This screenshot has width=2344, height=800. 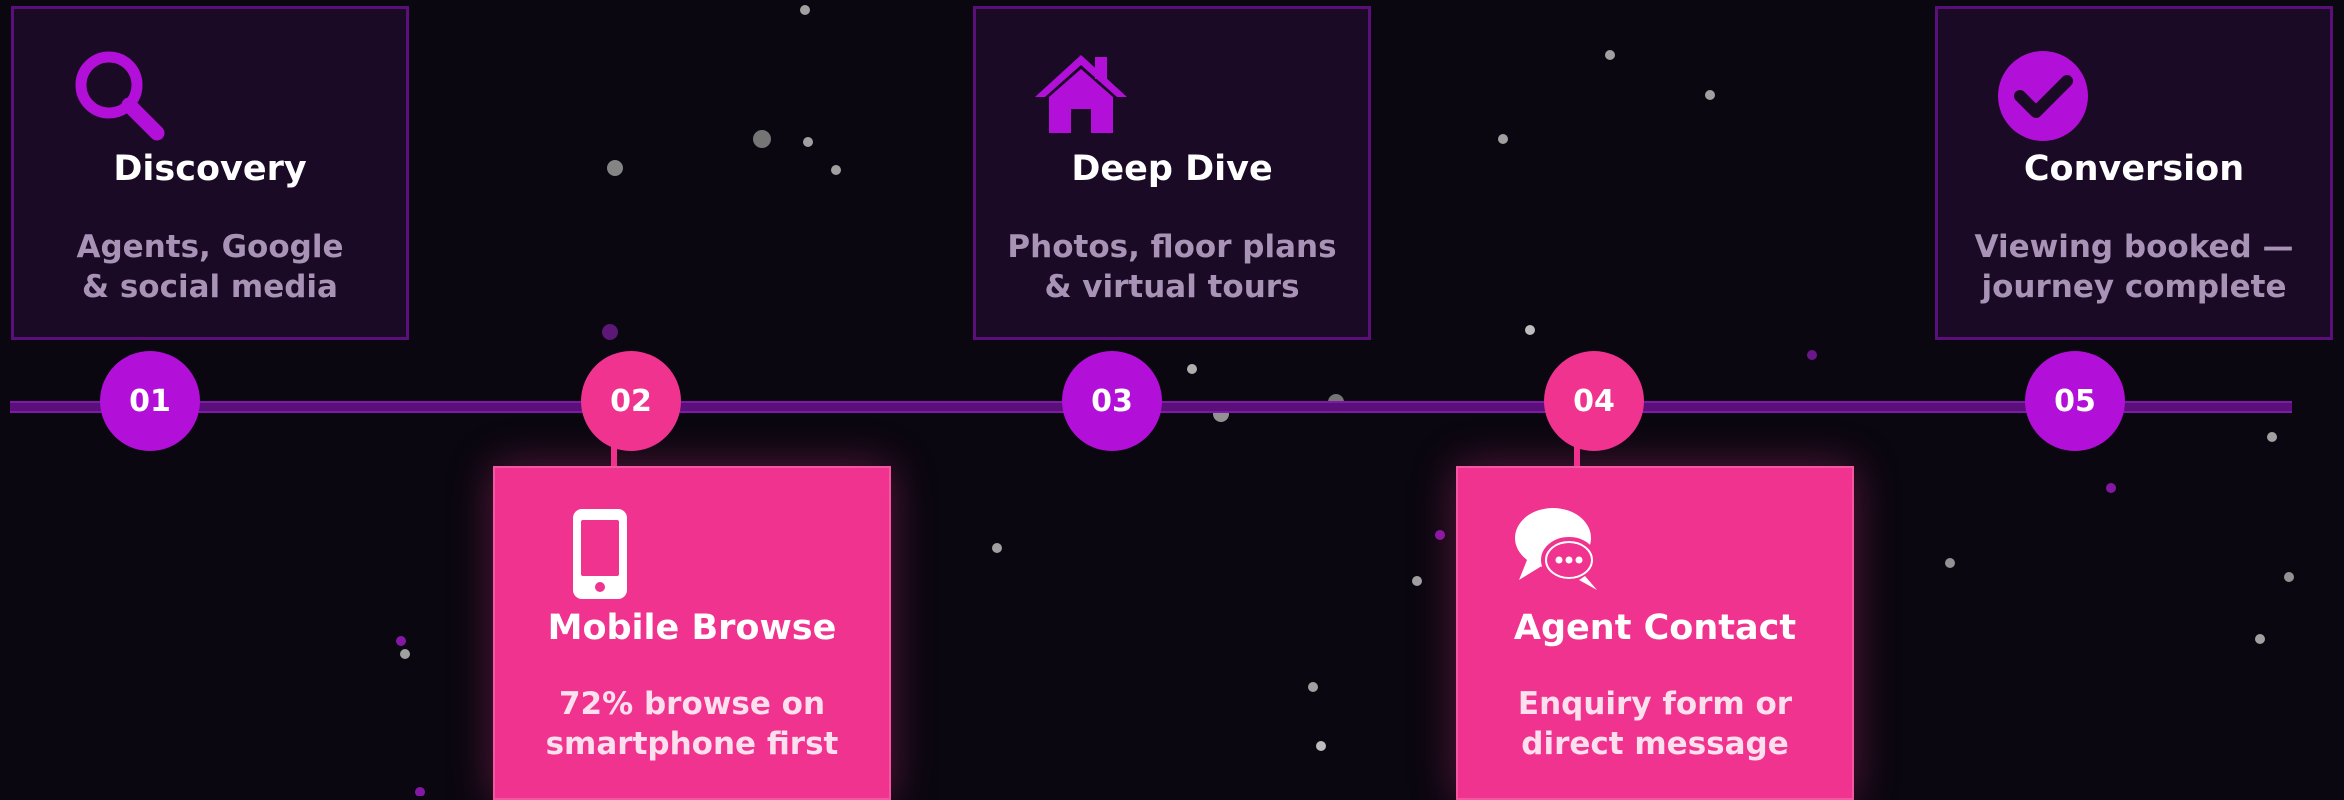 What do you see at coordinates (1081, 98) in the screenshot?
I see `home-icon` at bounding box center [1081, 98].